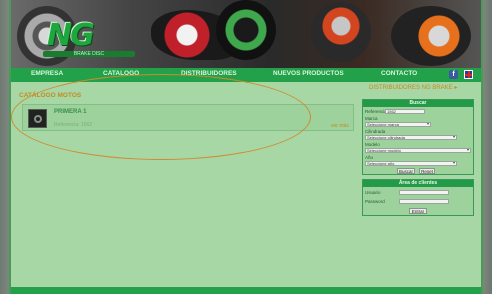  I want to click on uk-flag-icon, so click(468, 74).